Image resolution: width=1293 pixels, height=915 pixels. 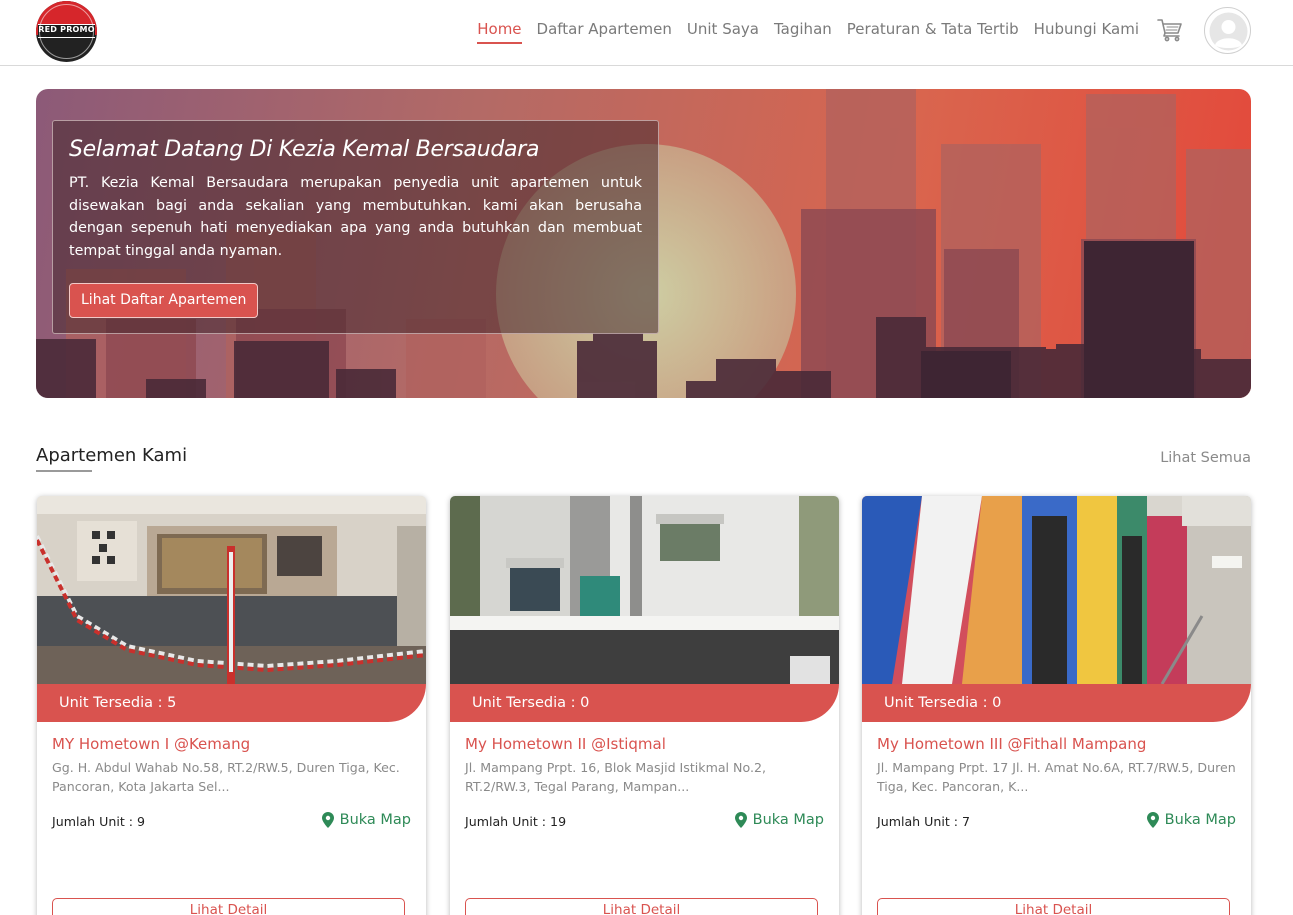 What do you see at coordinates (723, 32) in the screenshot?
I see `nav-unit-saya: Unit Saya` at bounding box center [723, 32].